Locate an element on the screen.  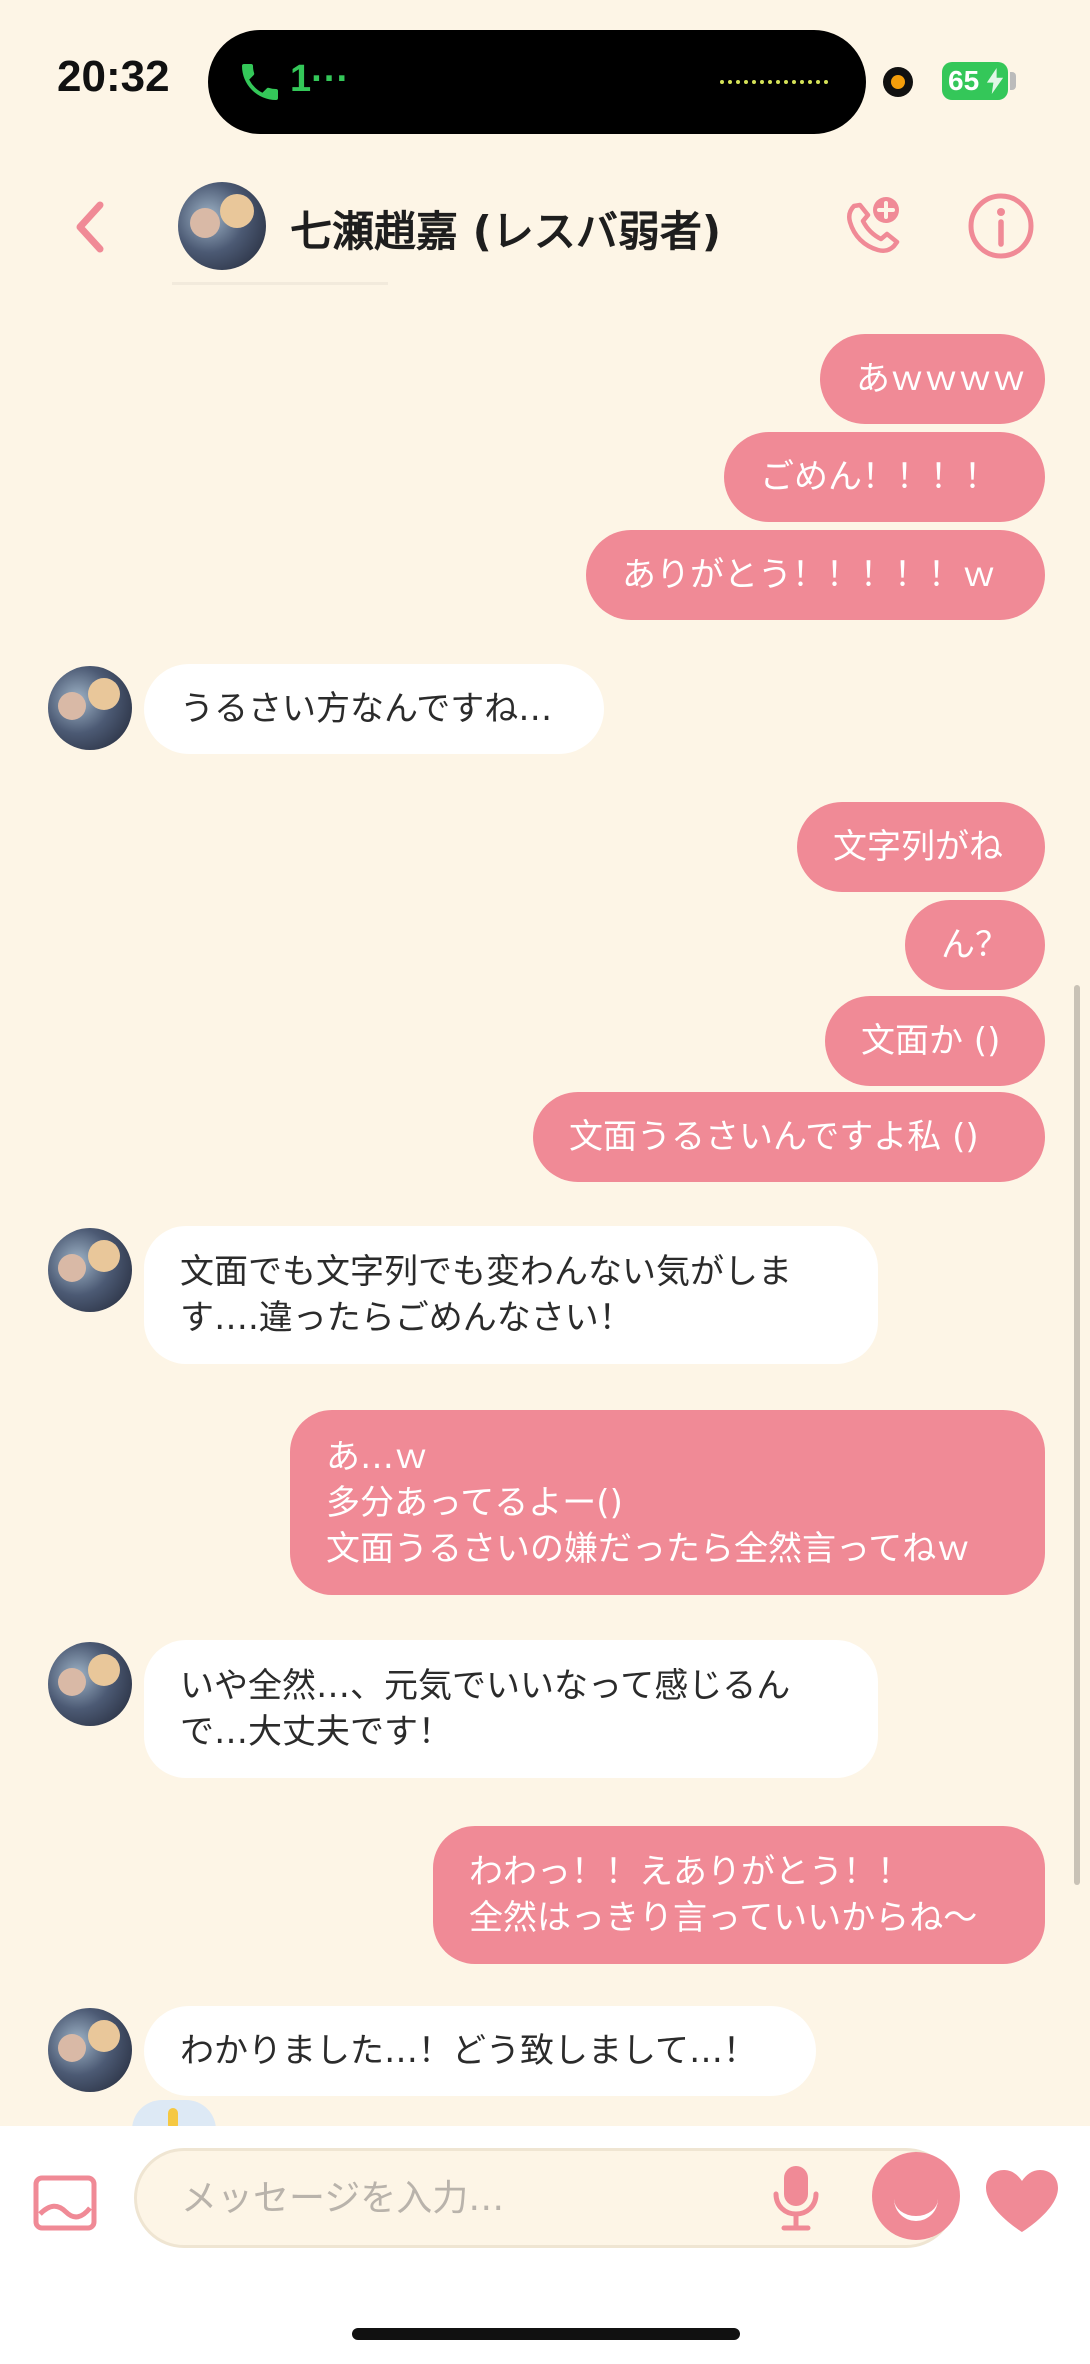
message-text-line: 文面うるさいの嫌だったら全然言ってねｗ is located at coordinates (648, 1548).